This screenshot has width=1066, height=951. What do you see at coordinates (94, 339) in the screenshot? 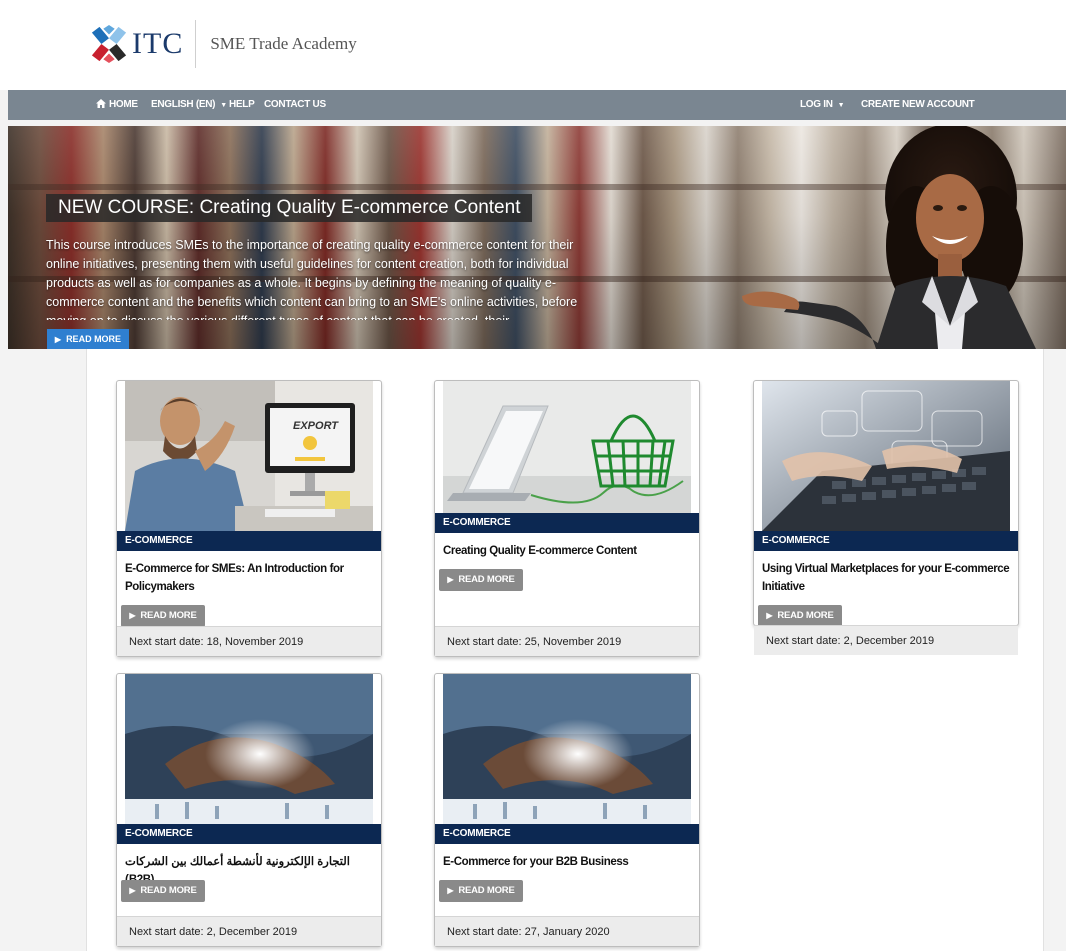
I see `hero-read-more-label: READ MORE` at bounding box center [94, 339].